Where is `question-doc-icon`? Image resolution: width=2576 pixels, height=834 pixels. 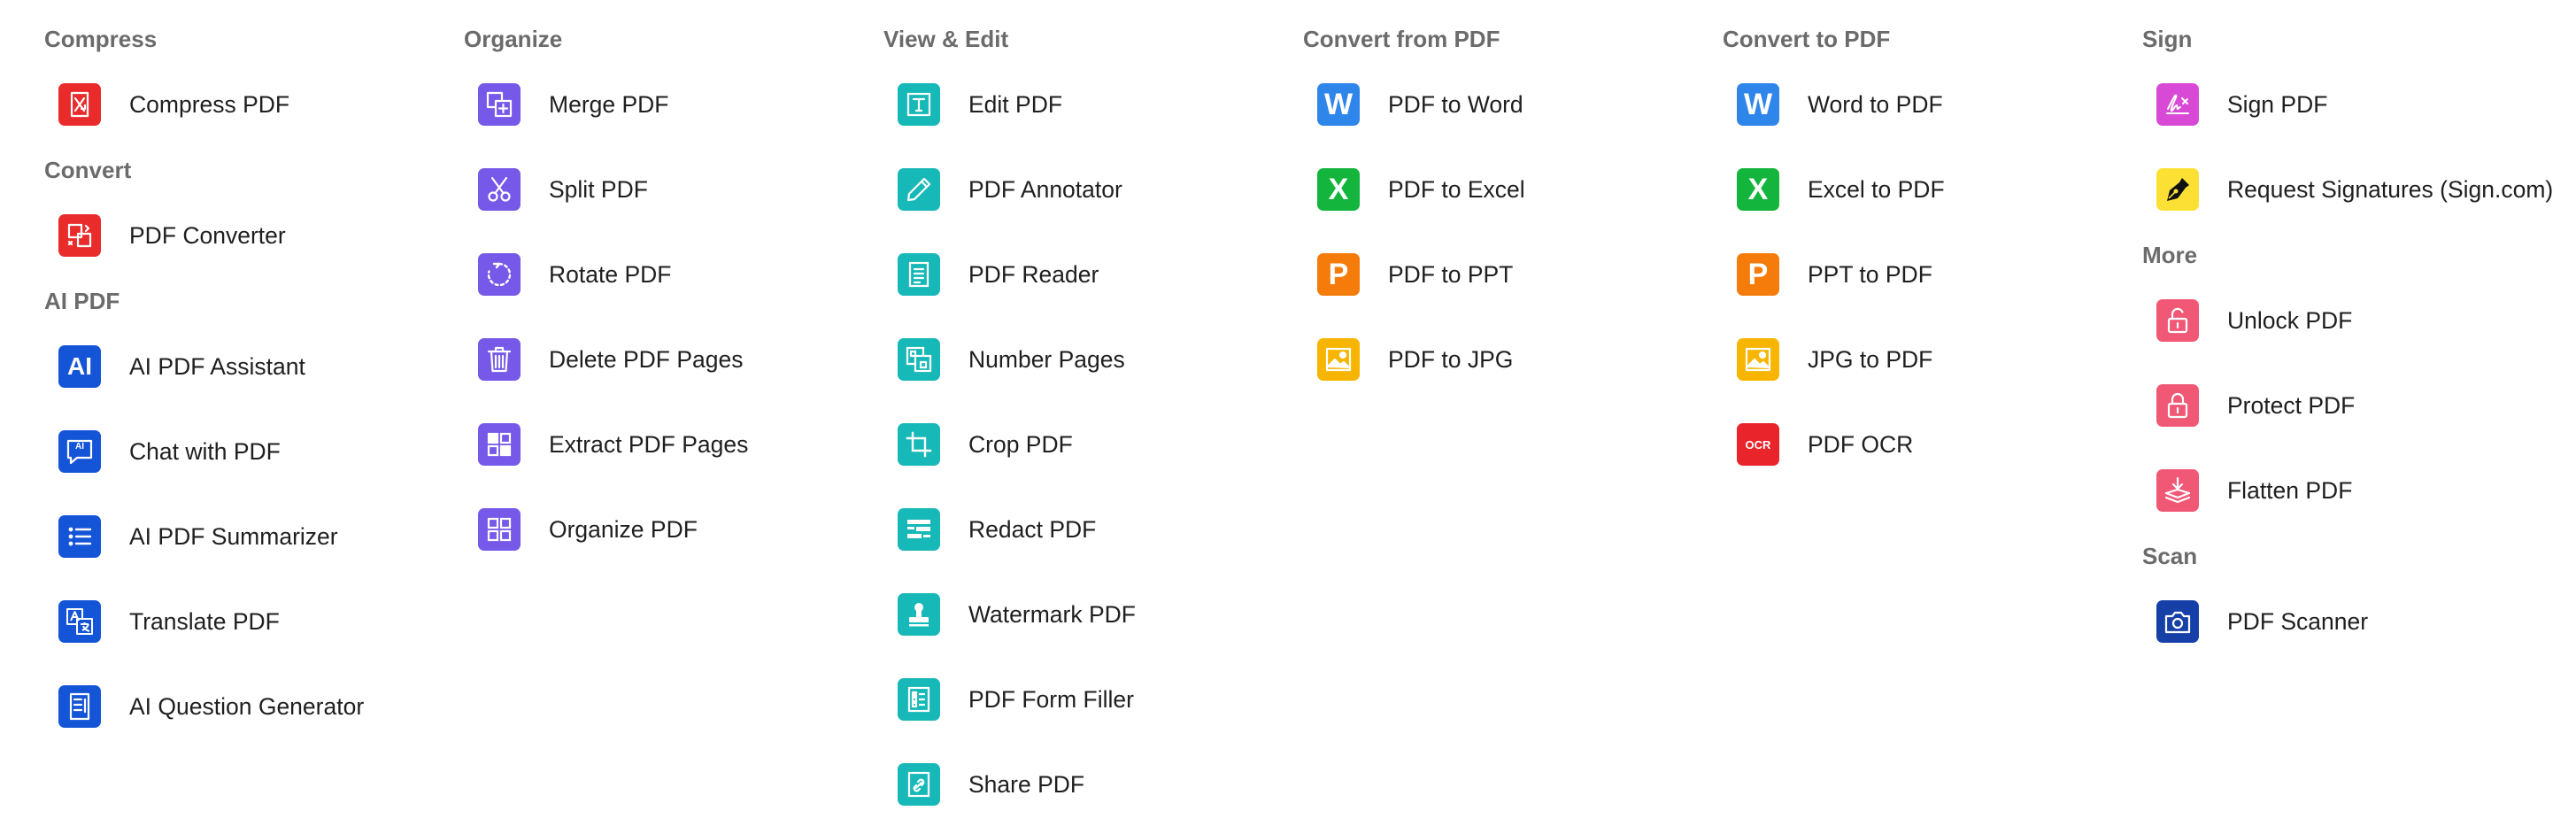 question-doc-icon is located at coordinates (79, 706).